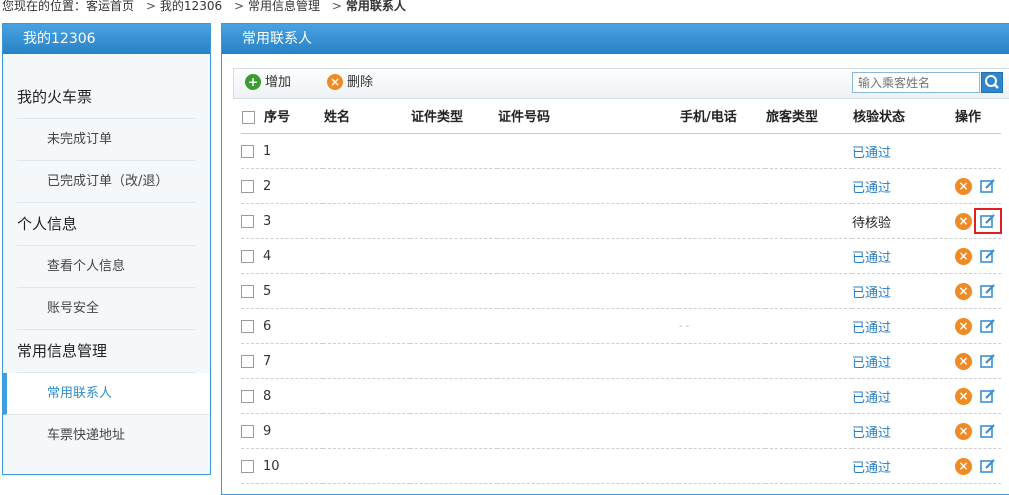  What do you see at coordinates (110, 6) in the screenshot?
I see `breadcrumb-link-home: 客运首页` at bounding box center [110, 6].